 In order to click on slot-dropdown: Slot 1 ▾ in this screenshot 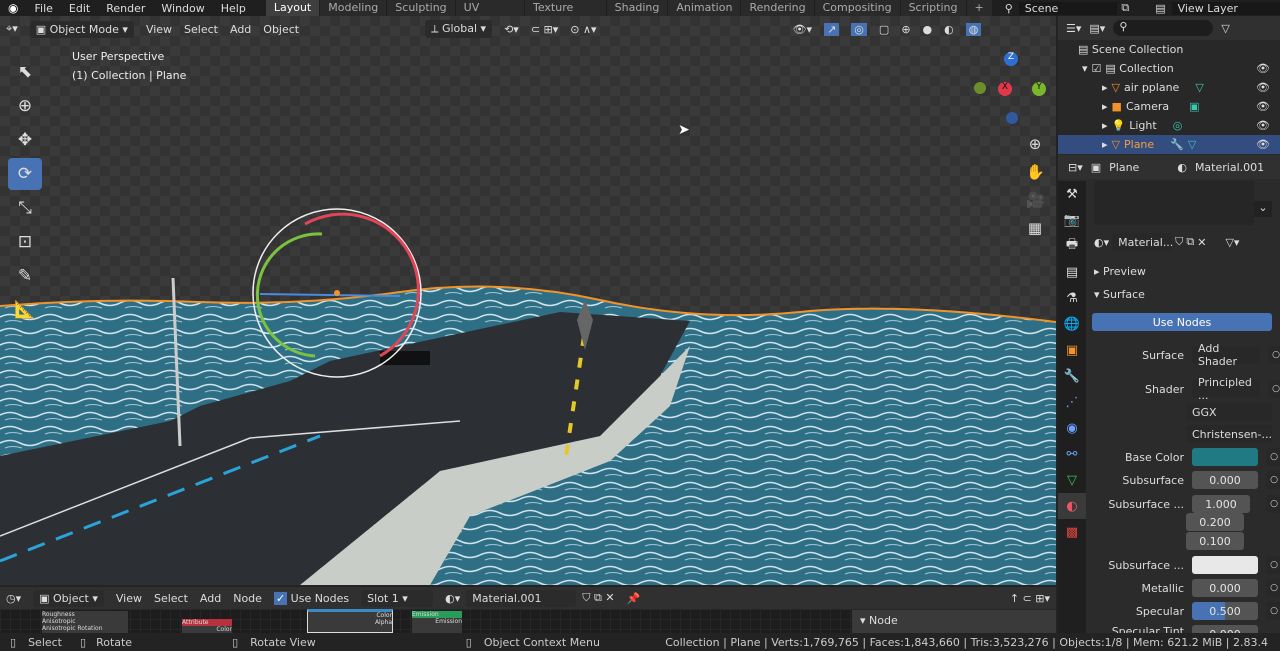, I will do `click(397, 598)`.